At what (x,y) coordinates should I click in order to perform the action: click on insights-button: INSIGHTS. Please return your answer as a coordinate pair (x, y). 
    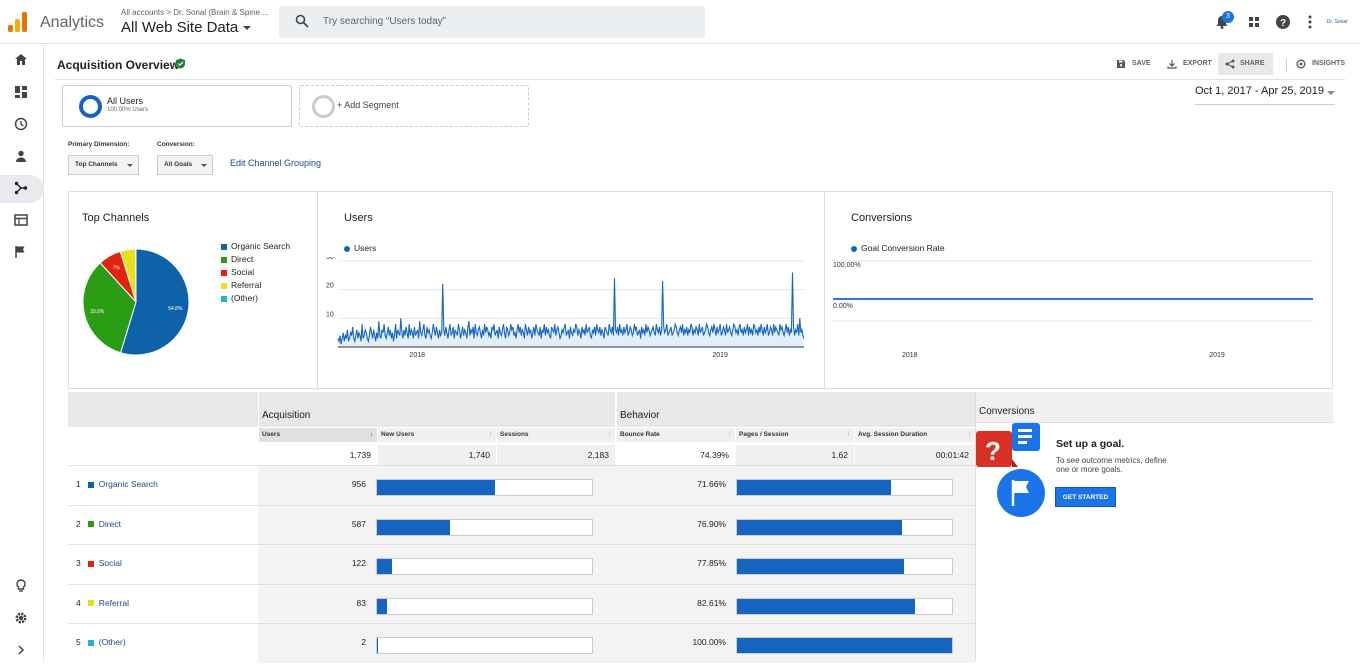
    Looking at the image, I should click on (1320, 64).